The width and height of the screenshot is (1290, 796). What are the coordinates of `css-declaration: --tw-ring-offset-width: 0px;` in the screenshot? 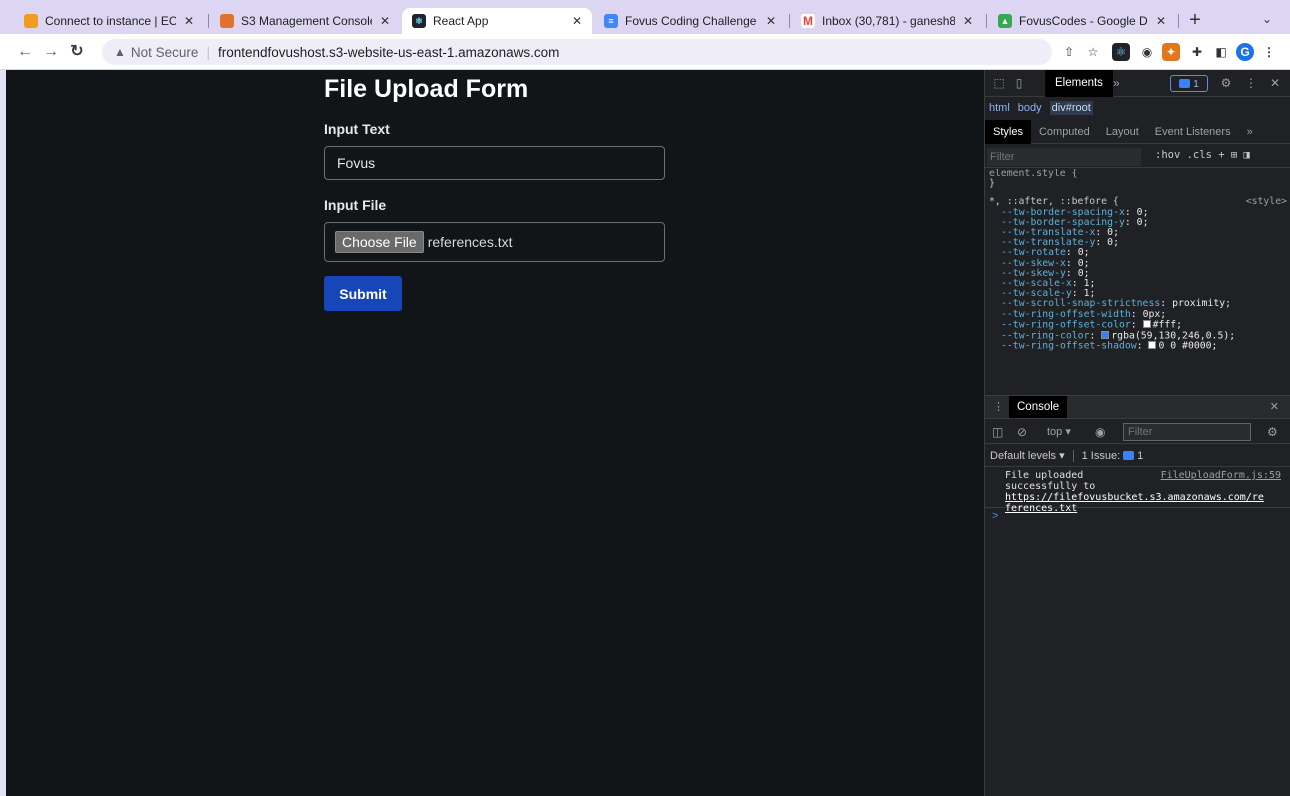 It's located at (1139, 314).